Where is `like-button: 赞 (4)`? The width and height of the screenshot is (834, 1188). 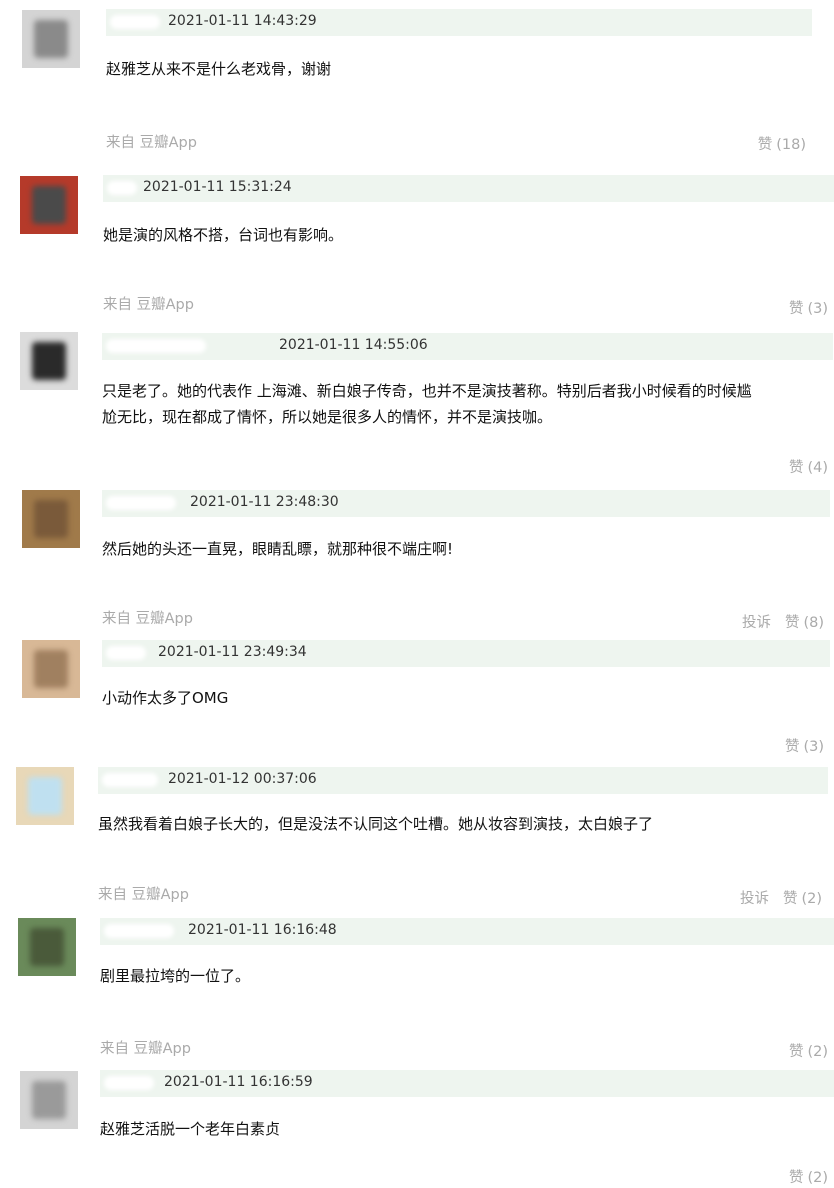 like-button: 赞 (4) is located at coordinates (808, 468).